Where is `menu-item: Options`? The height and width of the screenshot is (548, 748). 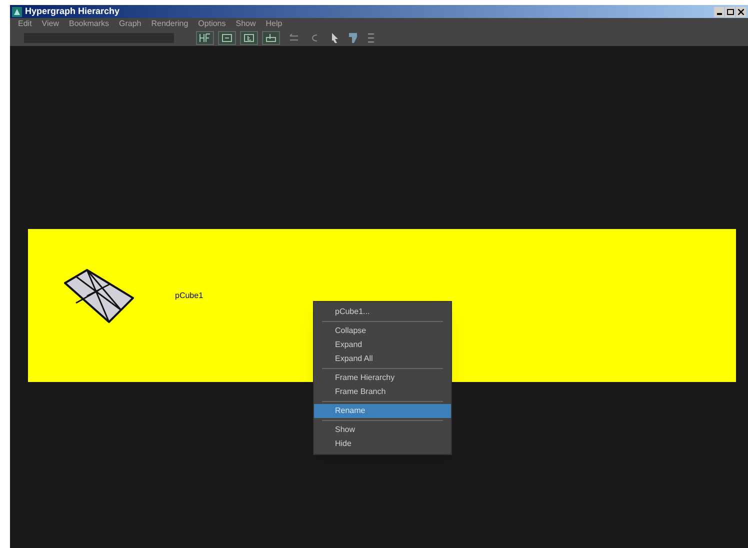
menu-item: Options is located at coordinates (212, 24).